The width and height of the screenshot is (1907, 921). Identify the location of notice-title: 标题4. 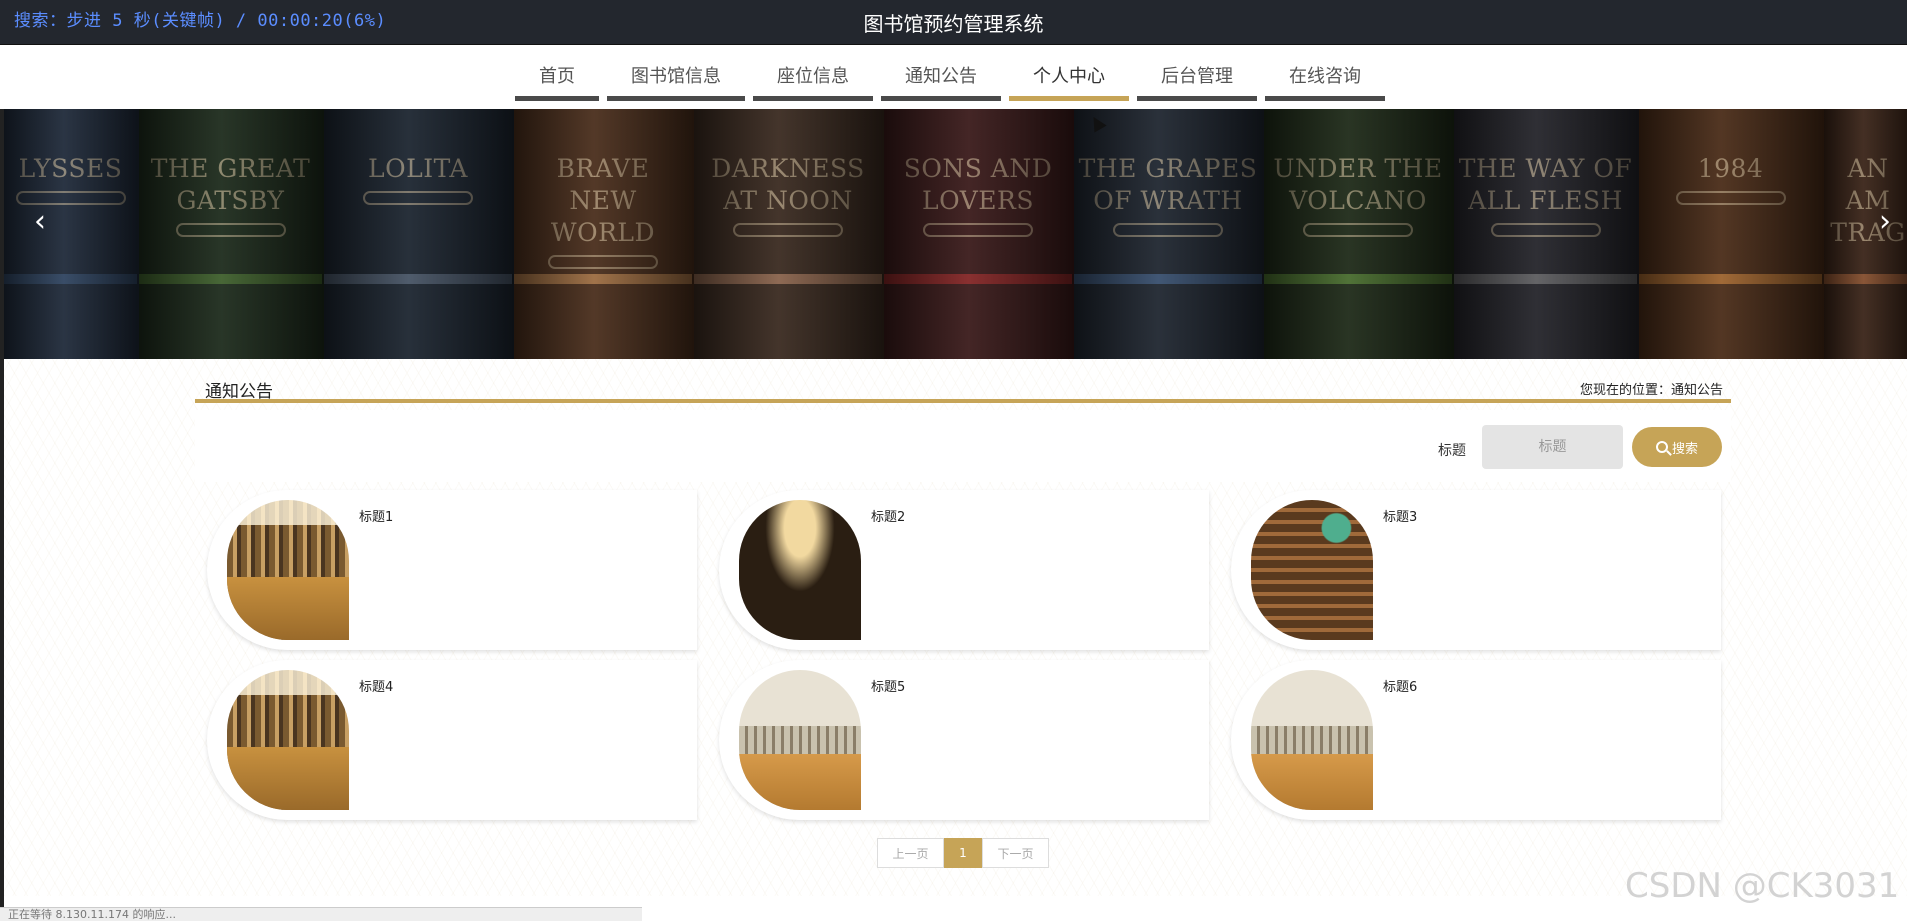
(376, 687).